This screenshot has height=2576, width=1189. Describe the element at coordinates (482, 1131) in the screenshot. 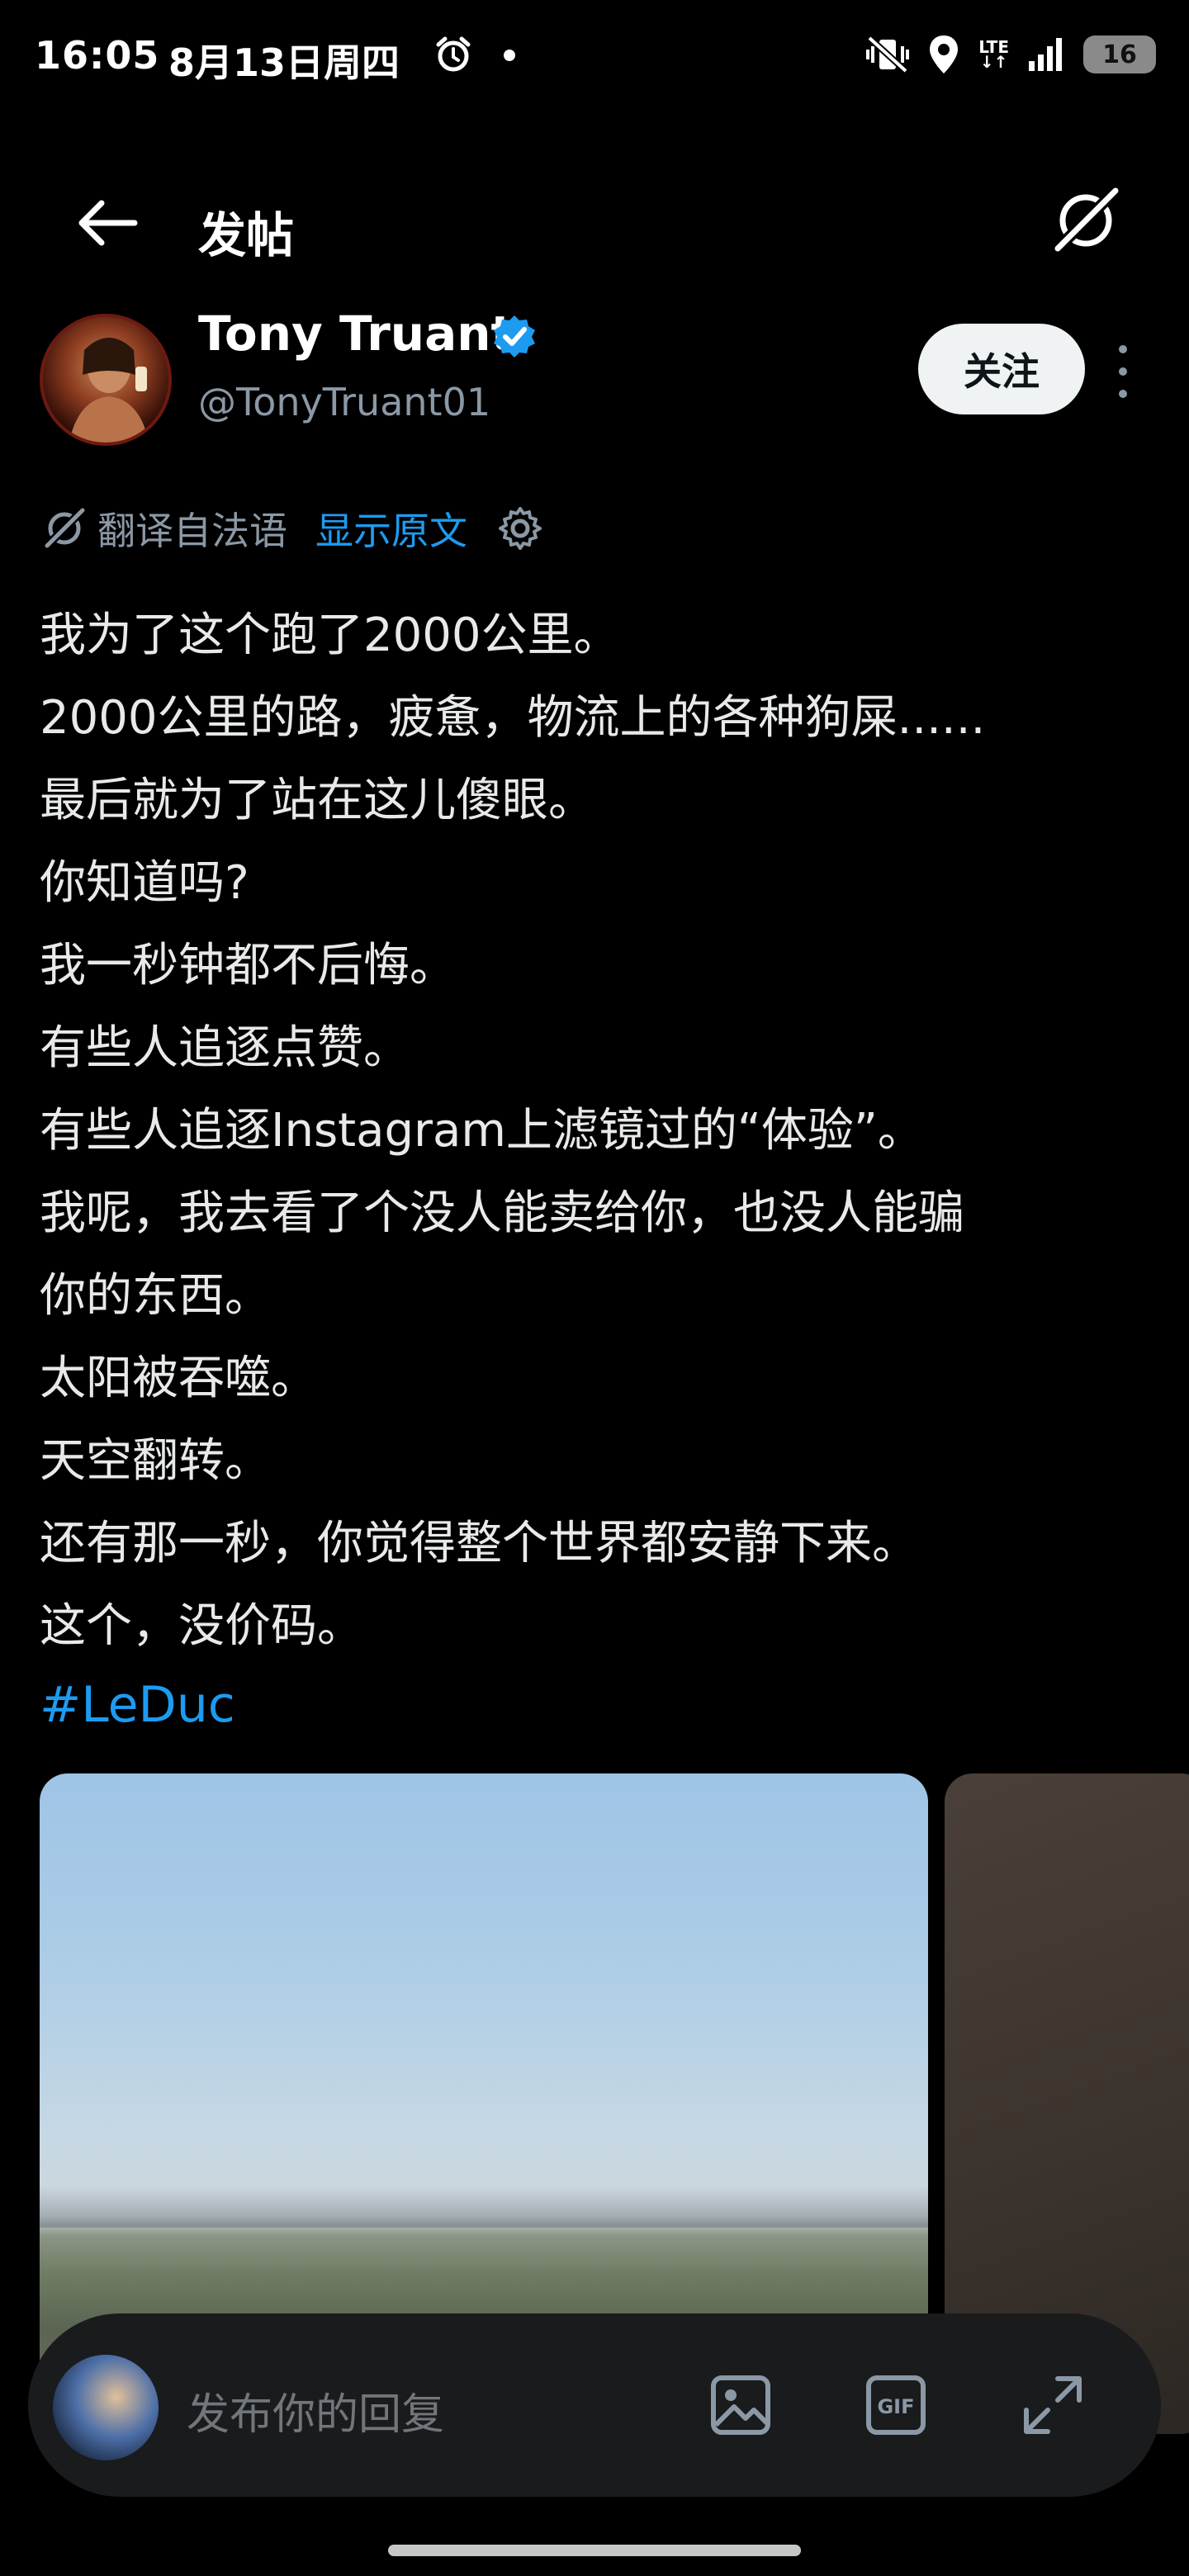

I see `tweet-line: 有些人追逐Instagram上滤镜过的“体验”。` at that location.